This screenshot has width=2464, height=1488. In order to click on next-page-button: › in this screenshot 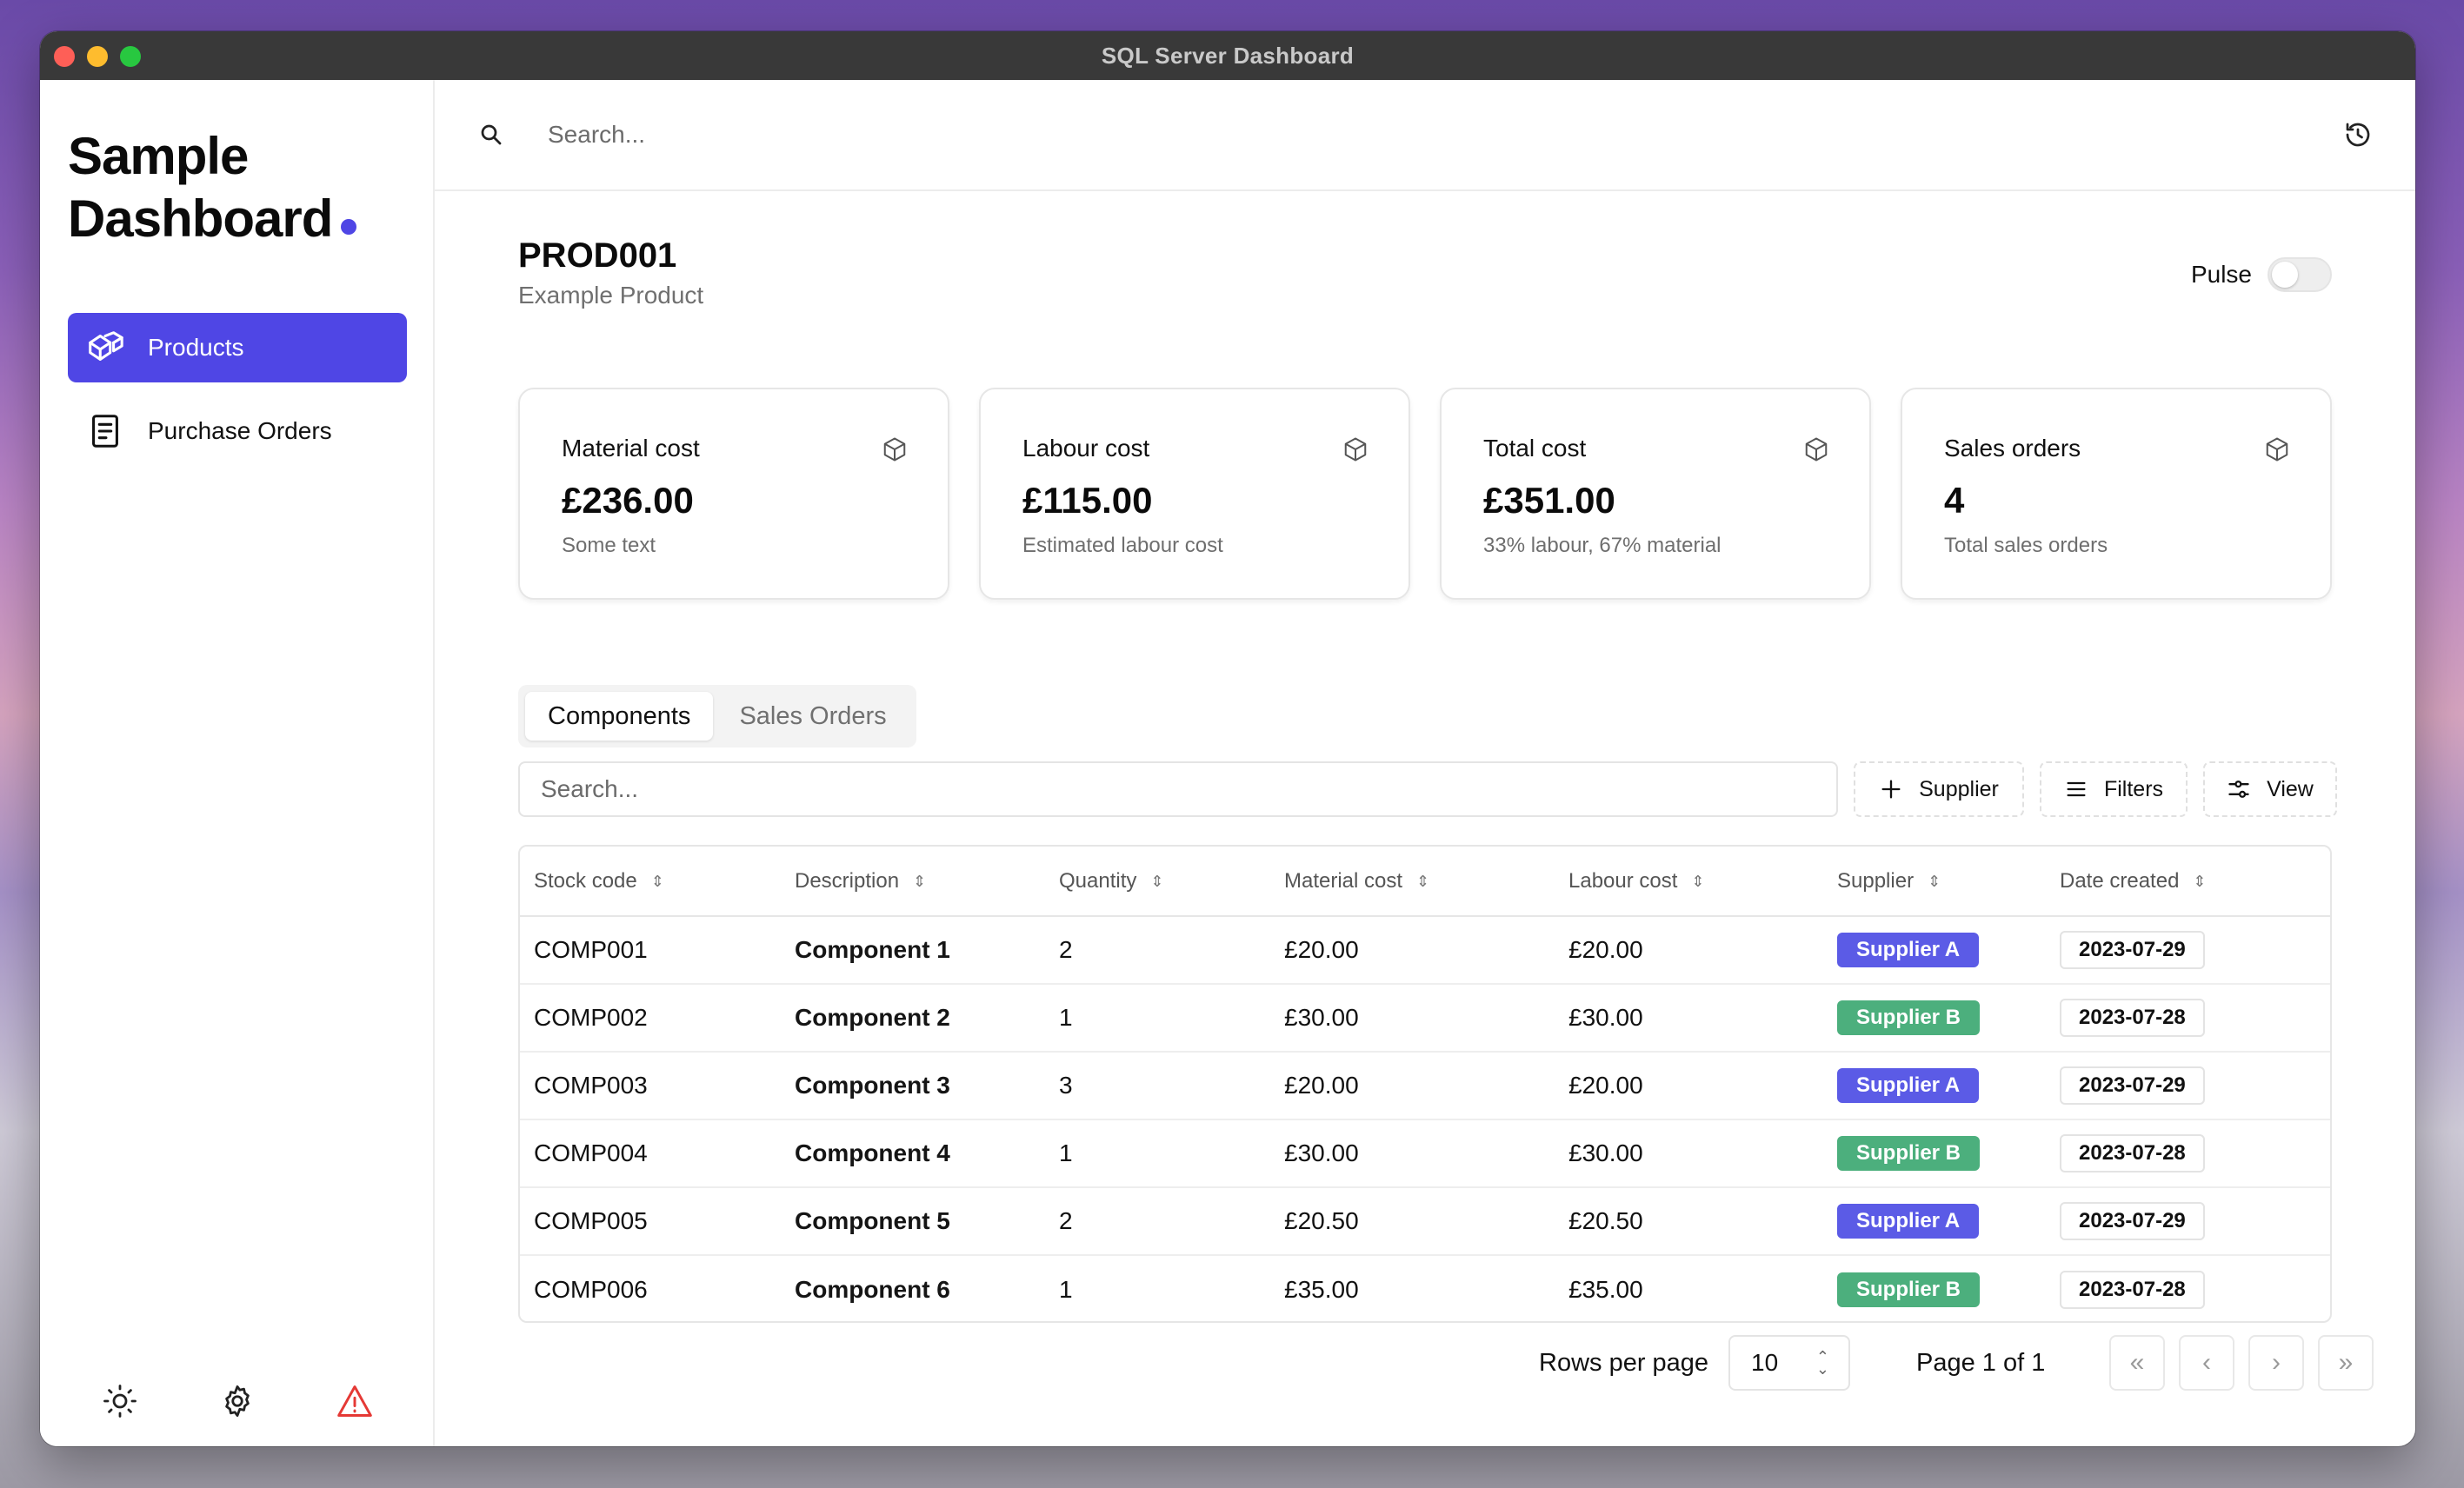, I will do `click(2276, 1363)`.